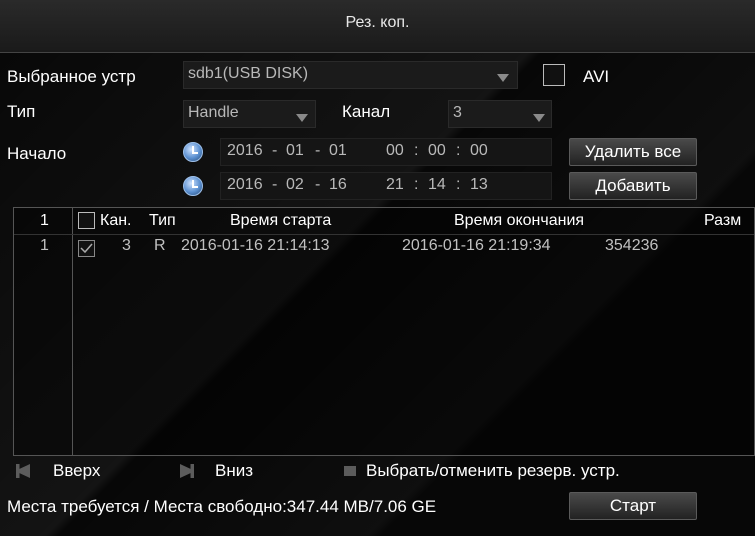 This screenshot has width=755, height=536. I want to click on window-title: Рез. коп., so click(377, 22).